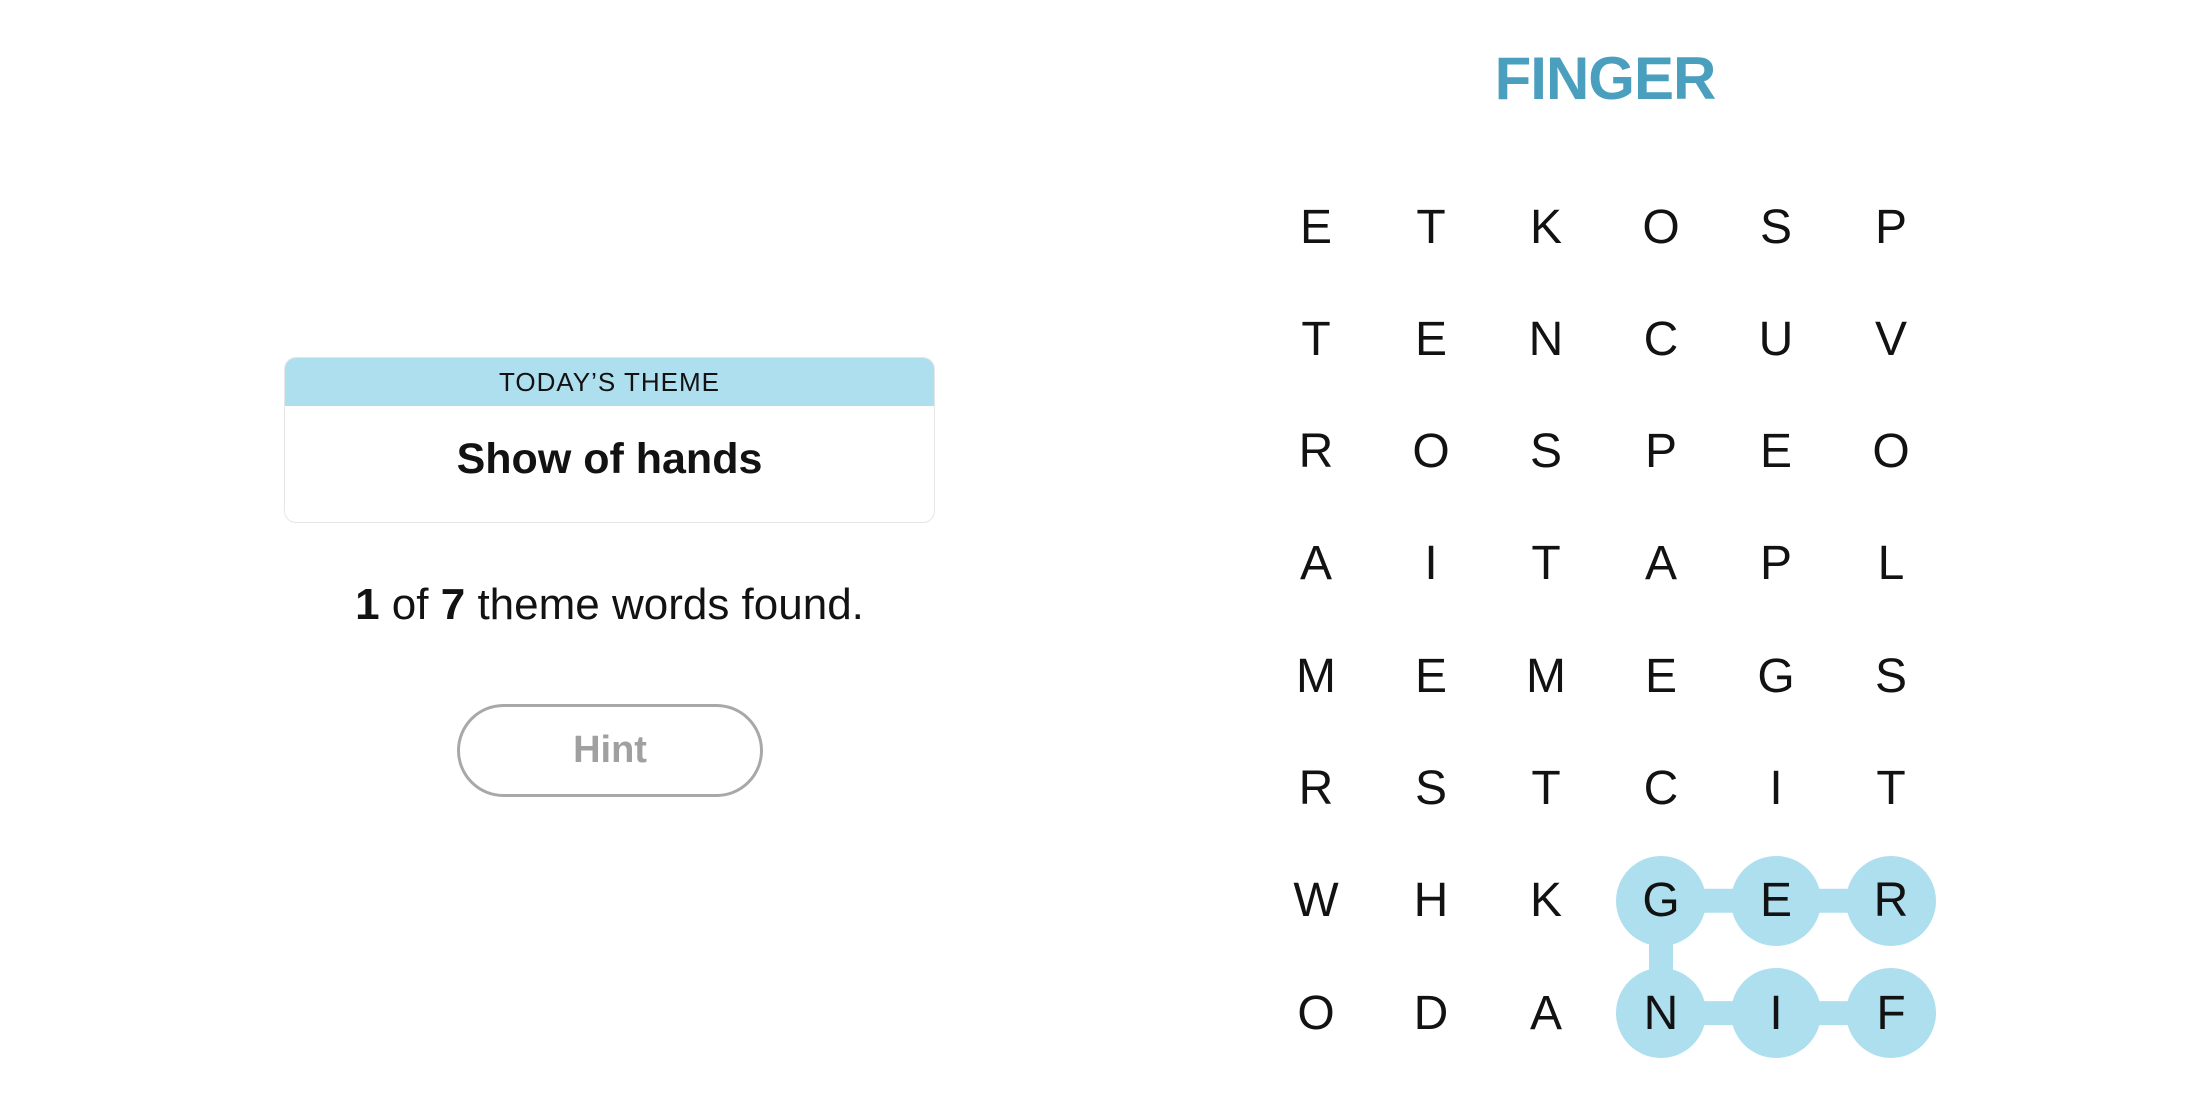 This screenshot has width=2200, height=1100. I want to click on letter-cell: V, so click(1891, 339).